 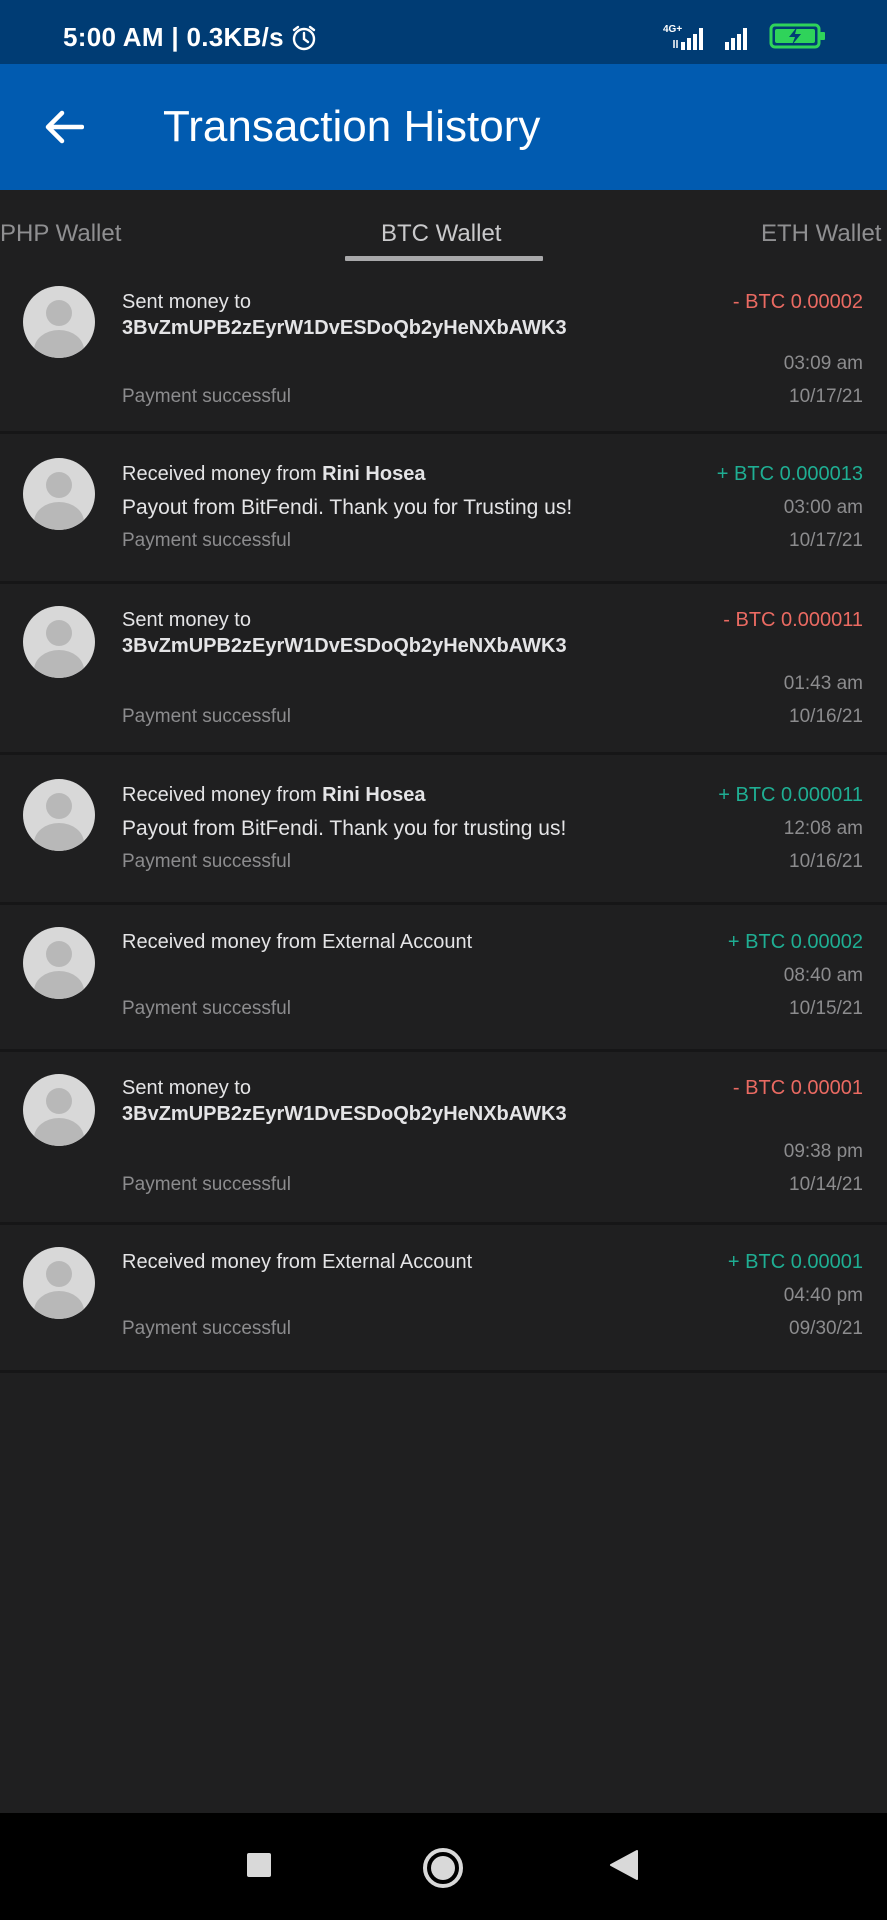 I want to click on transaction-time: 12:08 am, so click(x=823, y=828).